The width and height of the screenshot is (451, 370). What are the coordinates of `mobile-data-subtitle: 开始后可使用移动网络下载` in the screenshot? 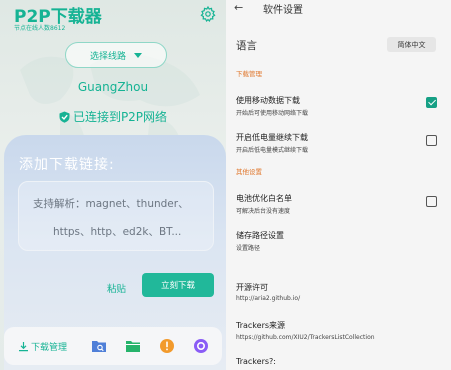 It's located at (272, 113).